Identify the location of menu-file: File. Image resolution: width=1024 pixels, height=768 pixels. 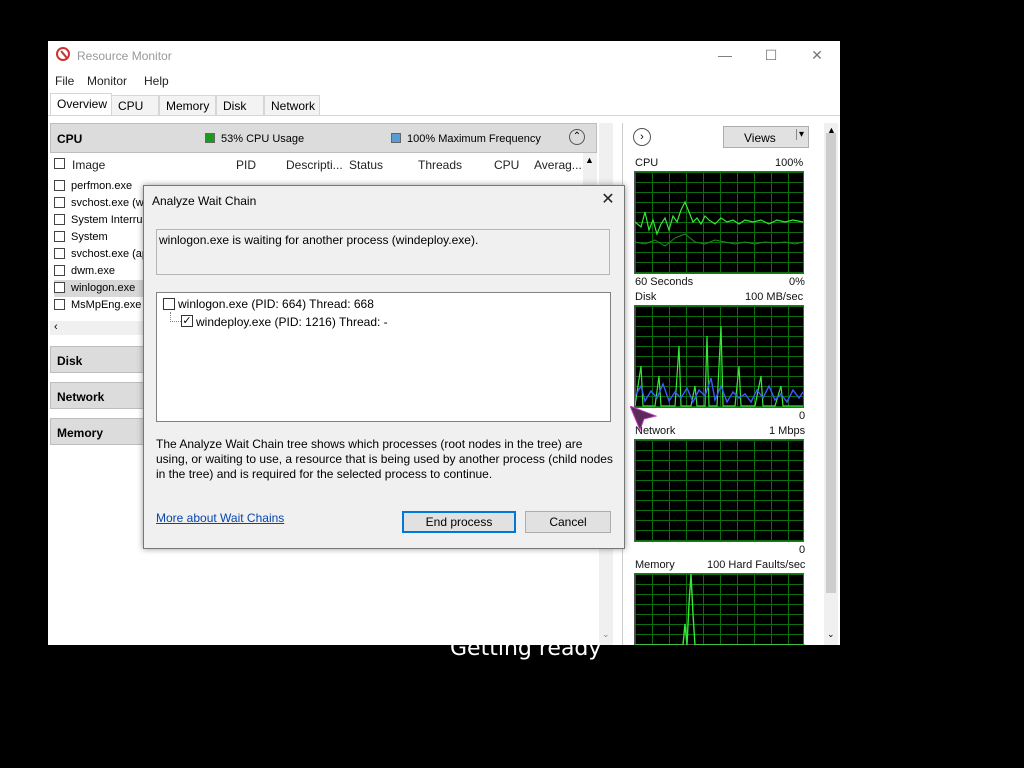
(64, 81).